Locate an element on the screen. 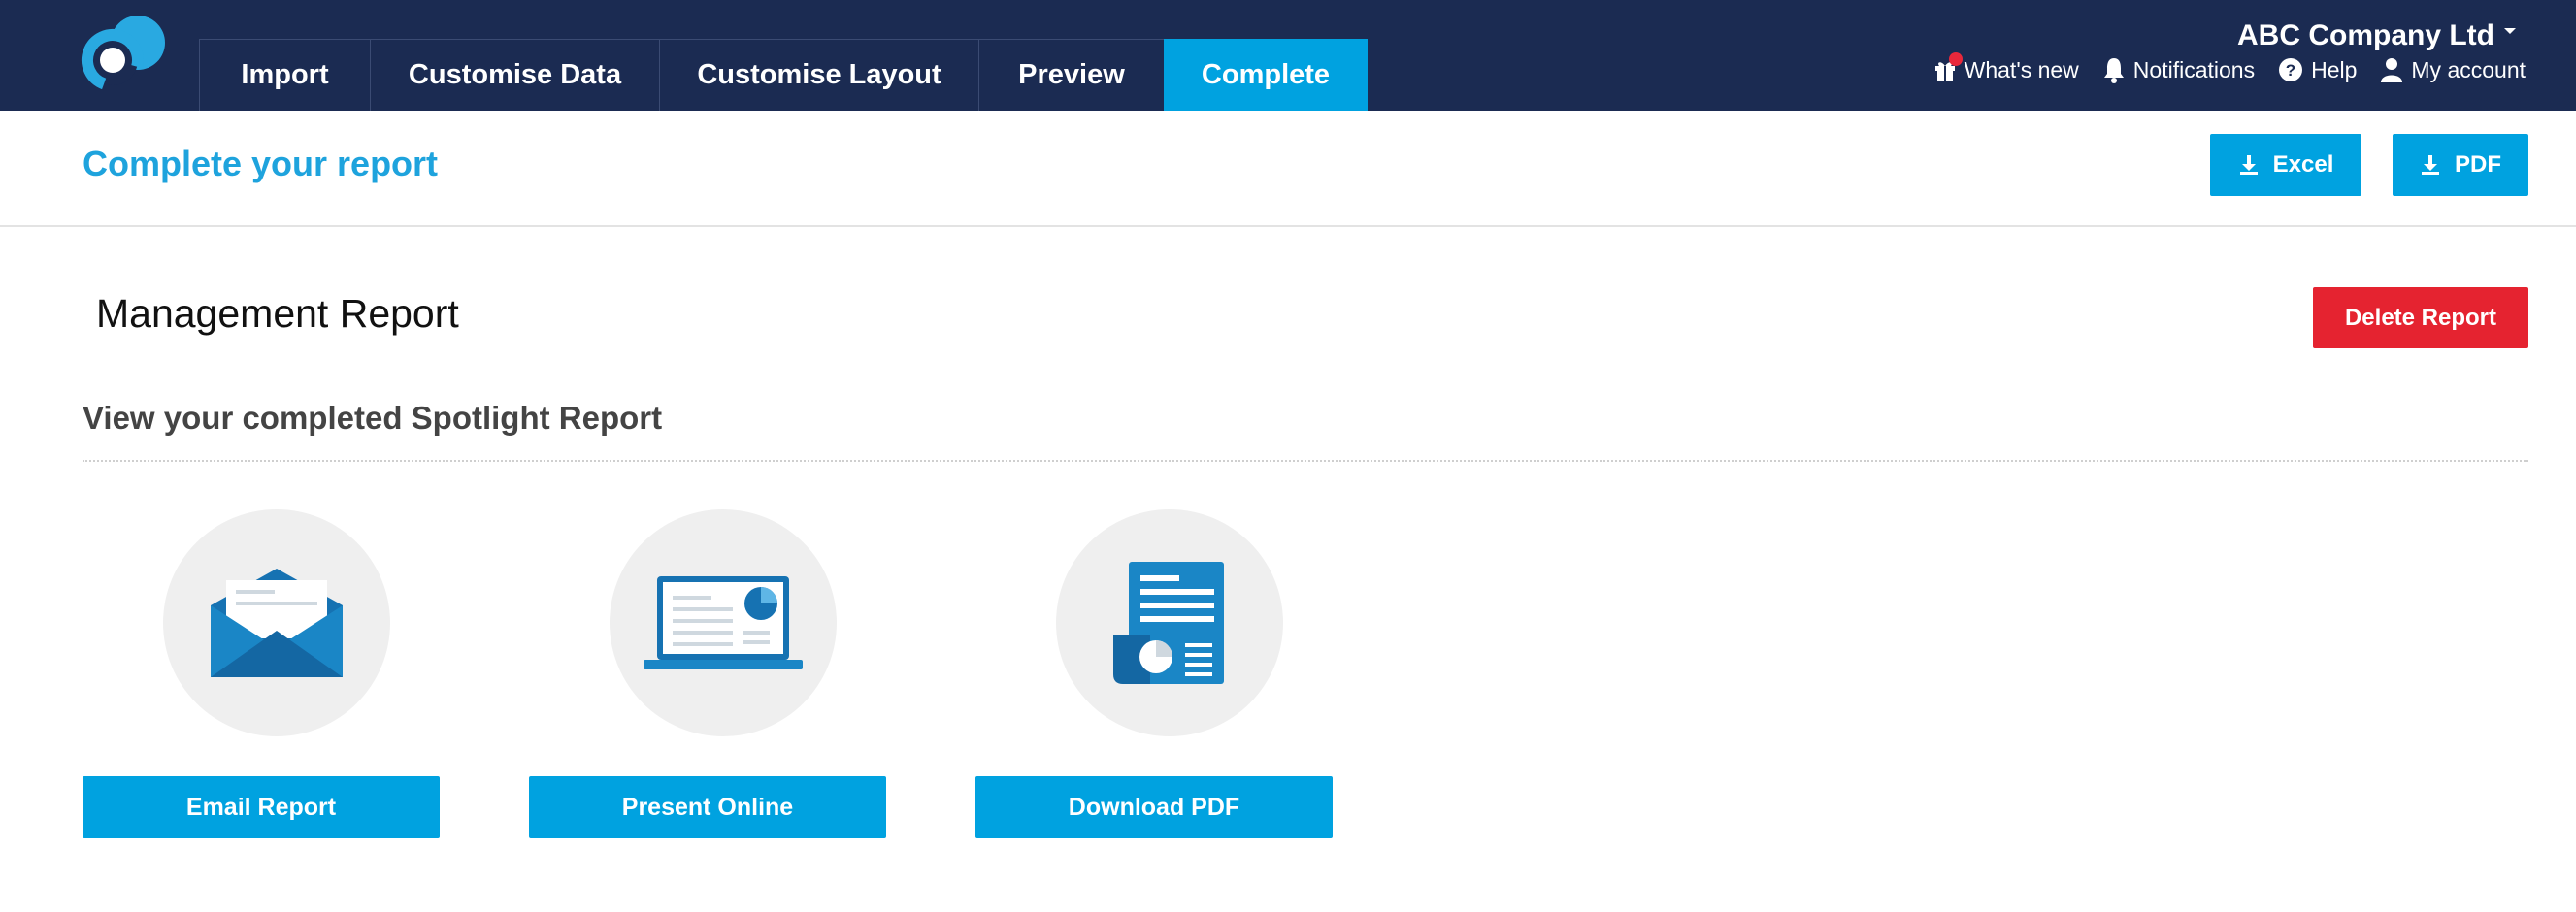  download-icon-circle is located at coordinates (1169, 622).